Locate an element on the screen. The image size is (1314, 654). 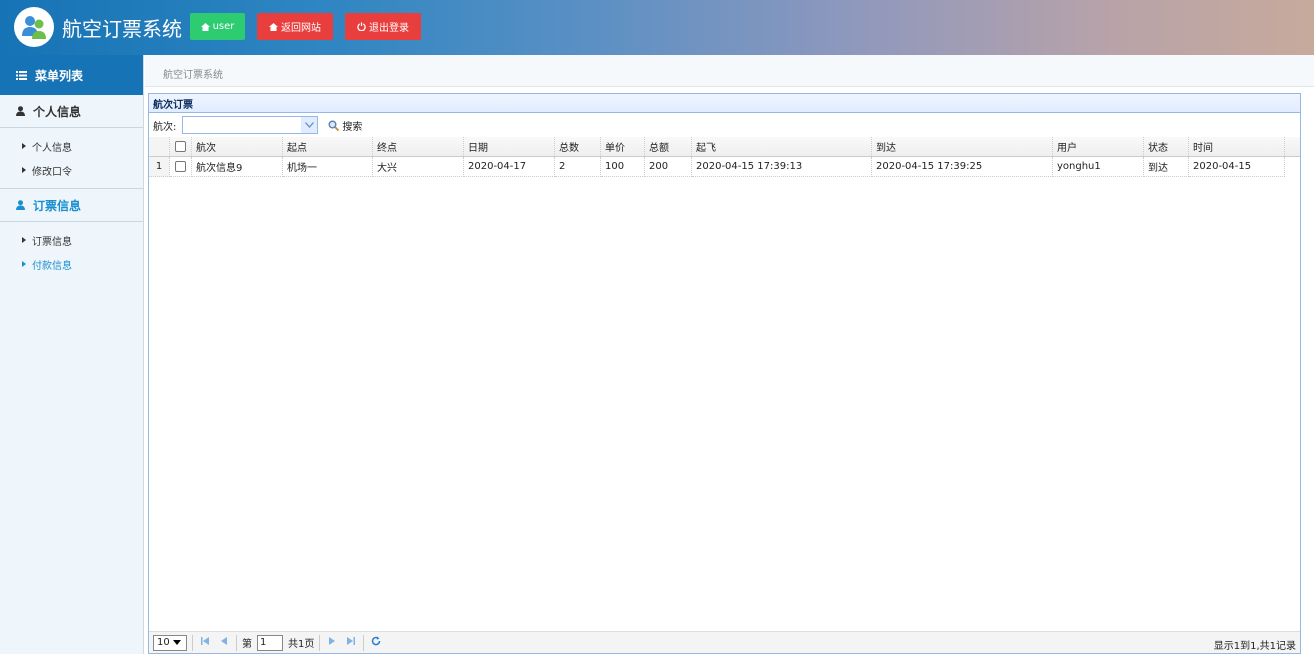
page-size-select: 10 is located at coordinates (170, 642).